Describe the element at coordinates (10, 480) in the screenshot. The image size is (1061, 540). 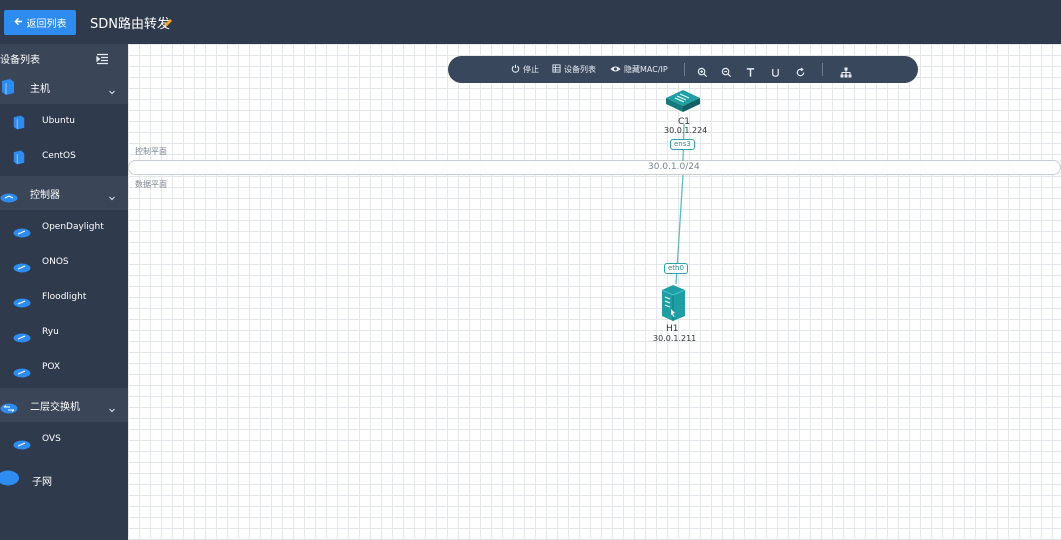
I see `cloud-icon` at that location.